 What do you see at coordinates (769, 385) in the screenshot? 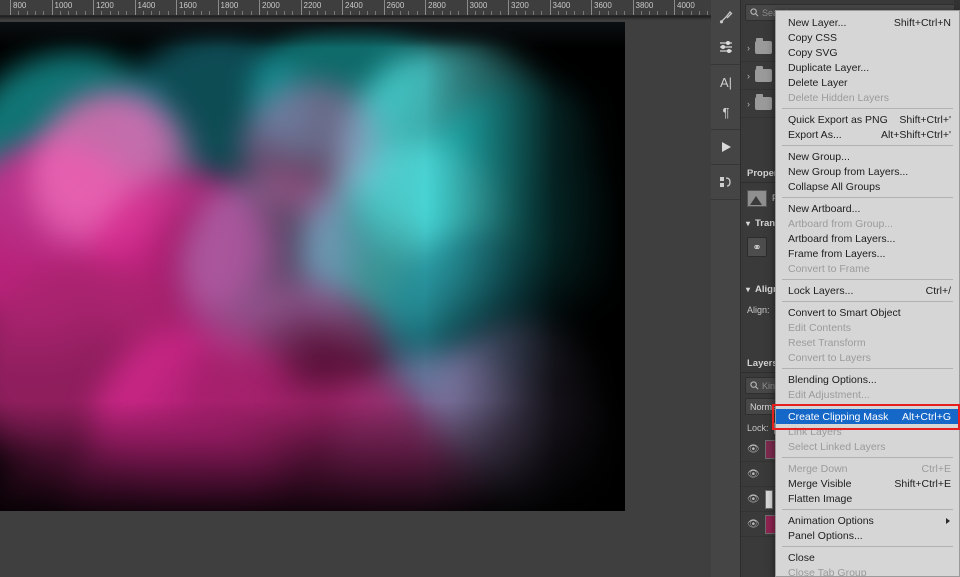
I see `layer-filter-placeholder: Kin` at bounding box center [769, 385].